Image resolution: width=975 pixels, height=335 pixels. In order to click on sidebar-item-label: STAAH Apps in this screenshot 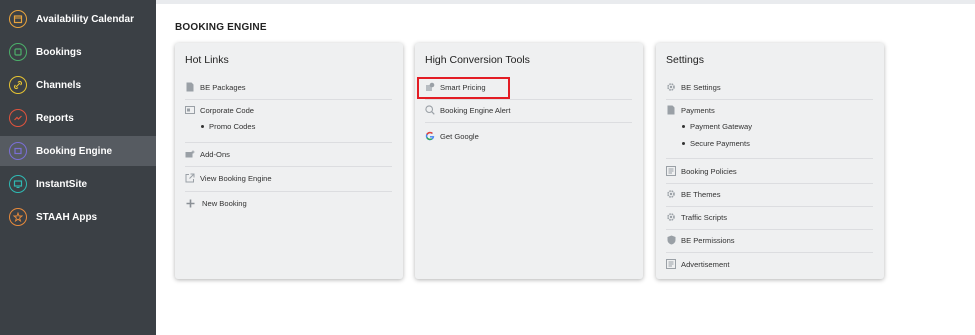, I will do `click(67, 217)`.